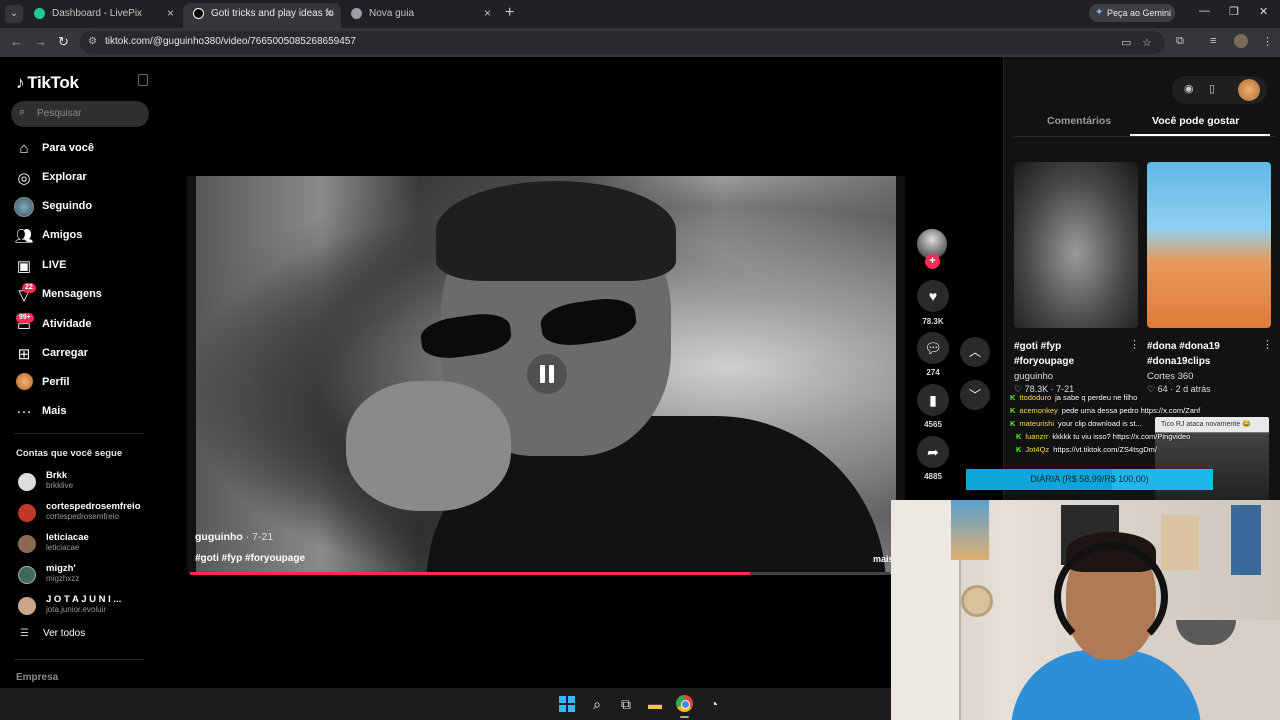 This screenshot has width=1280, height=720. I want to click on like-button: ♥, so click(933, 296).